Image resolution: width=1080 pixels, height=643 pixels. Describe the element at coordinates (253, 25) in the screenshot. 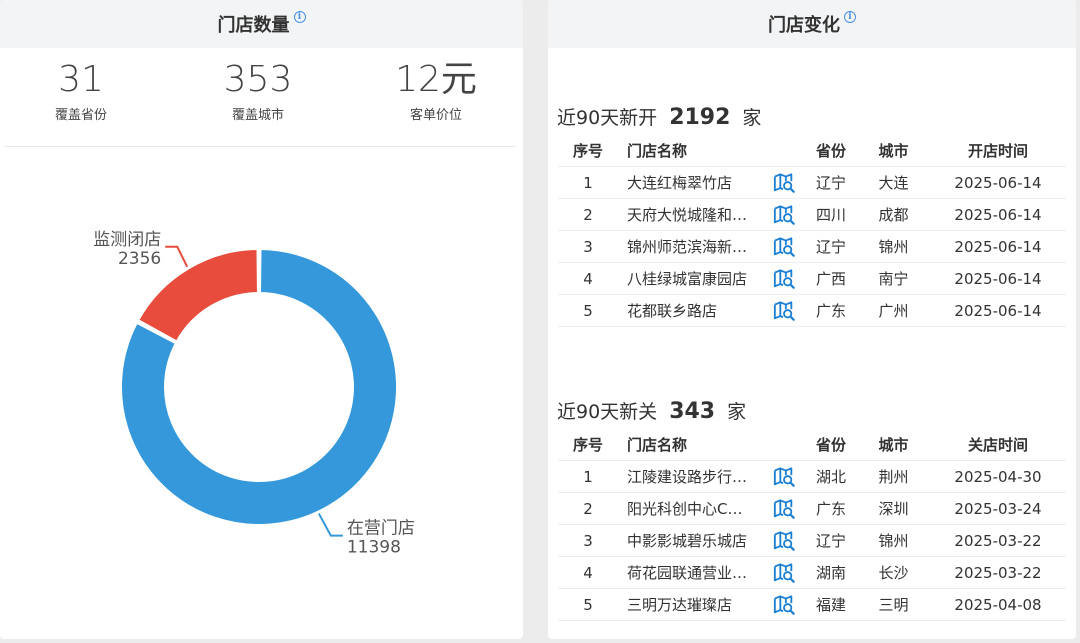

I see `store-count-title: 门店数量` at that location.